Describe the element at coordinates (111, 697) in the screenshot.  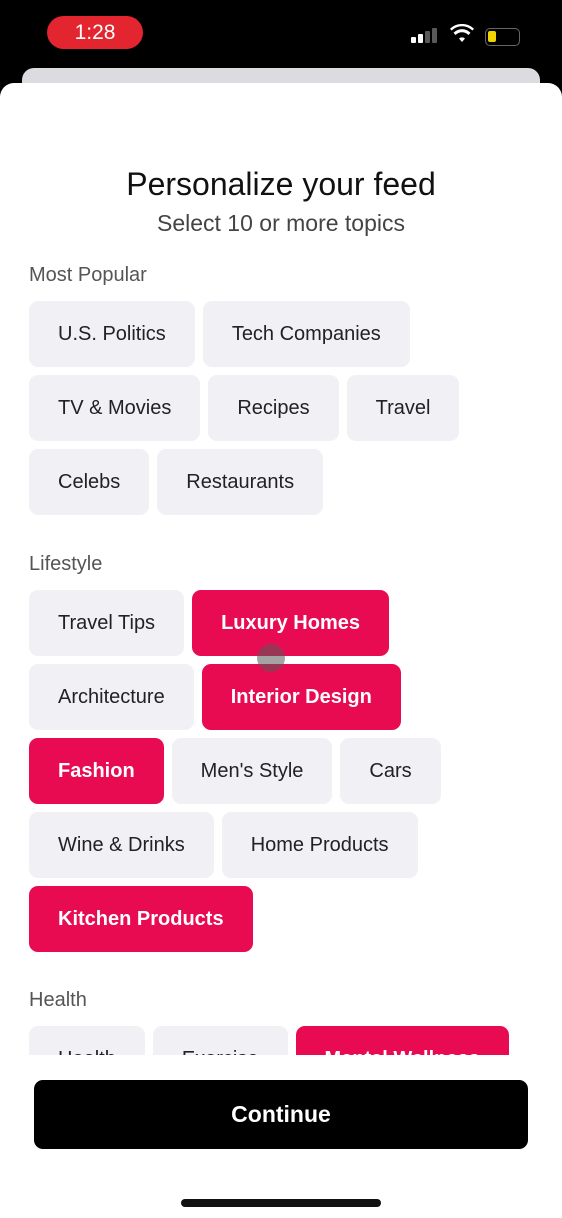
I see `topic-chip: Architecture` at that location.